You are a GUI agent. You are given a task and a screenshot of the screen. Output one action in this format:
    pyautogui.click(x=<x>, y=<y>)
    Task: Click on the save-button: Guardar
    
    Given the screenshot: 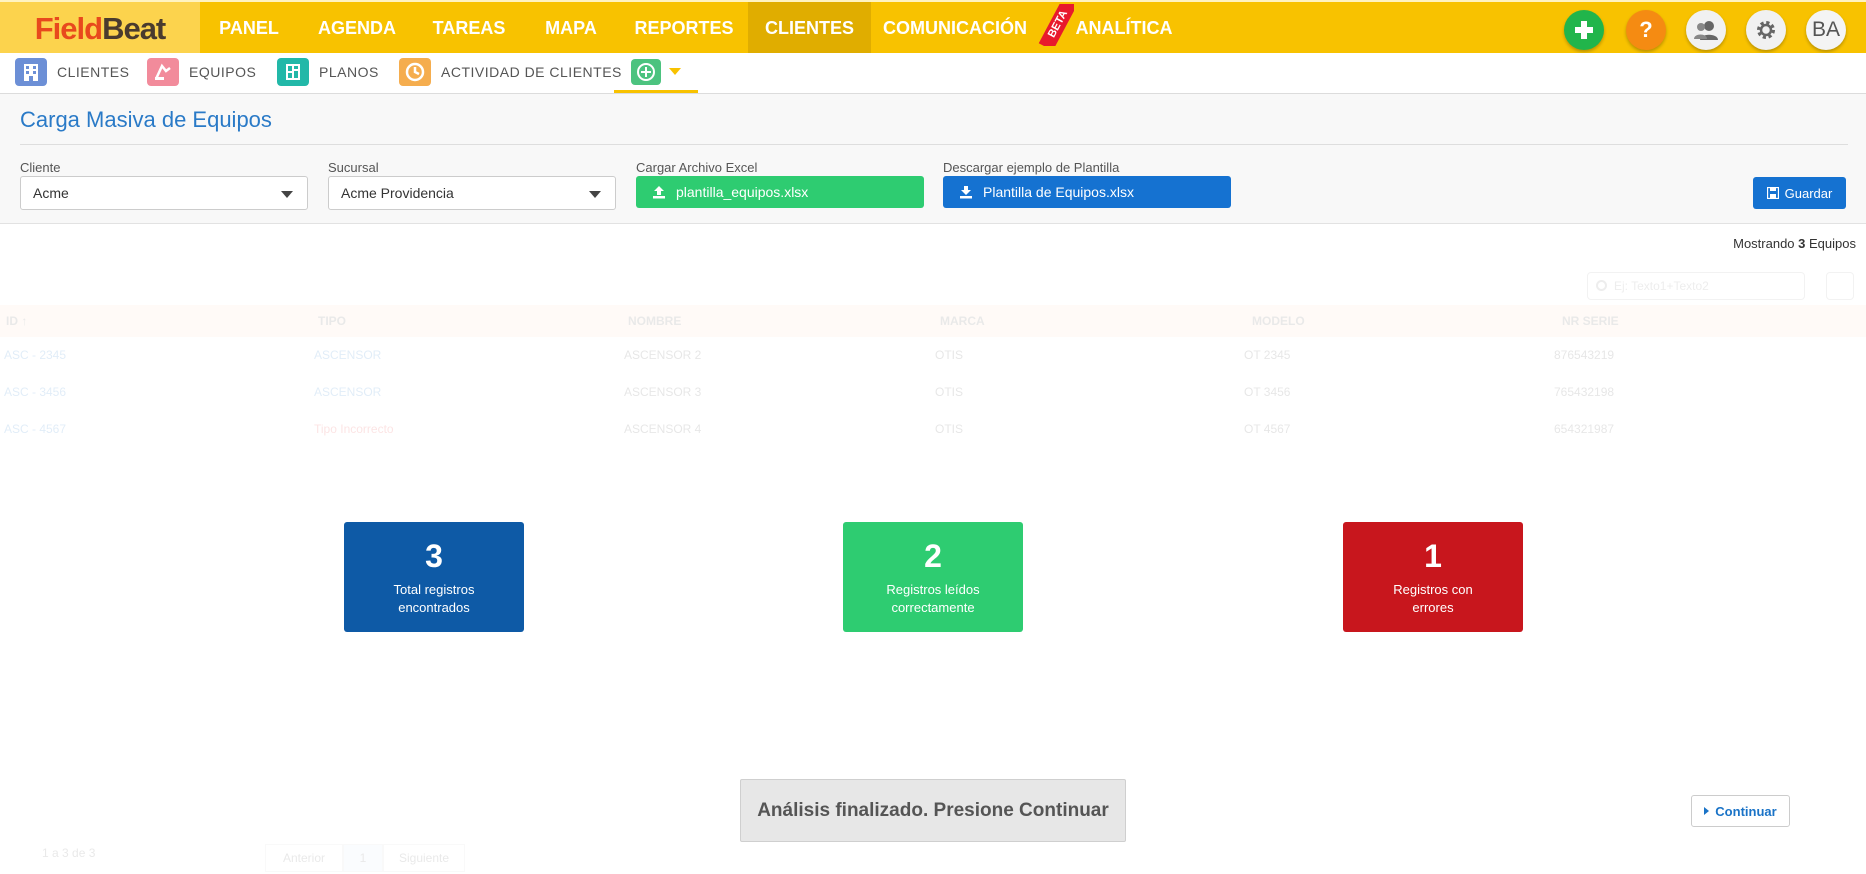 What is the action you would take?
    pyautogui.click(x=1799, y=193)
    